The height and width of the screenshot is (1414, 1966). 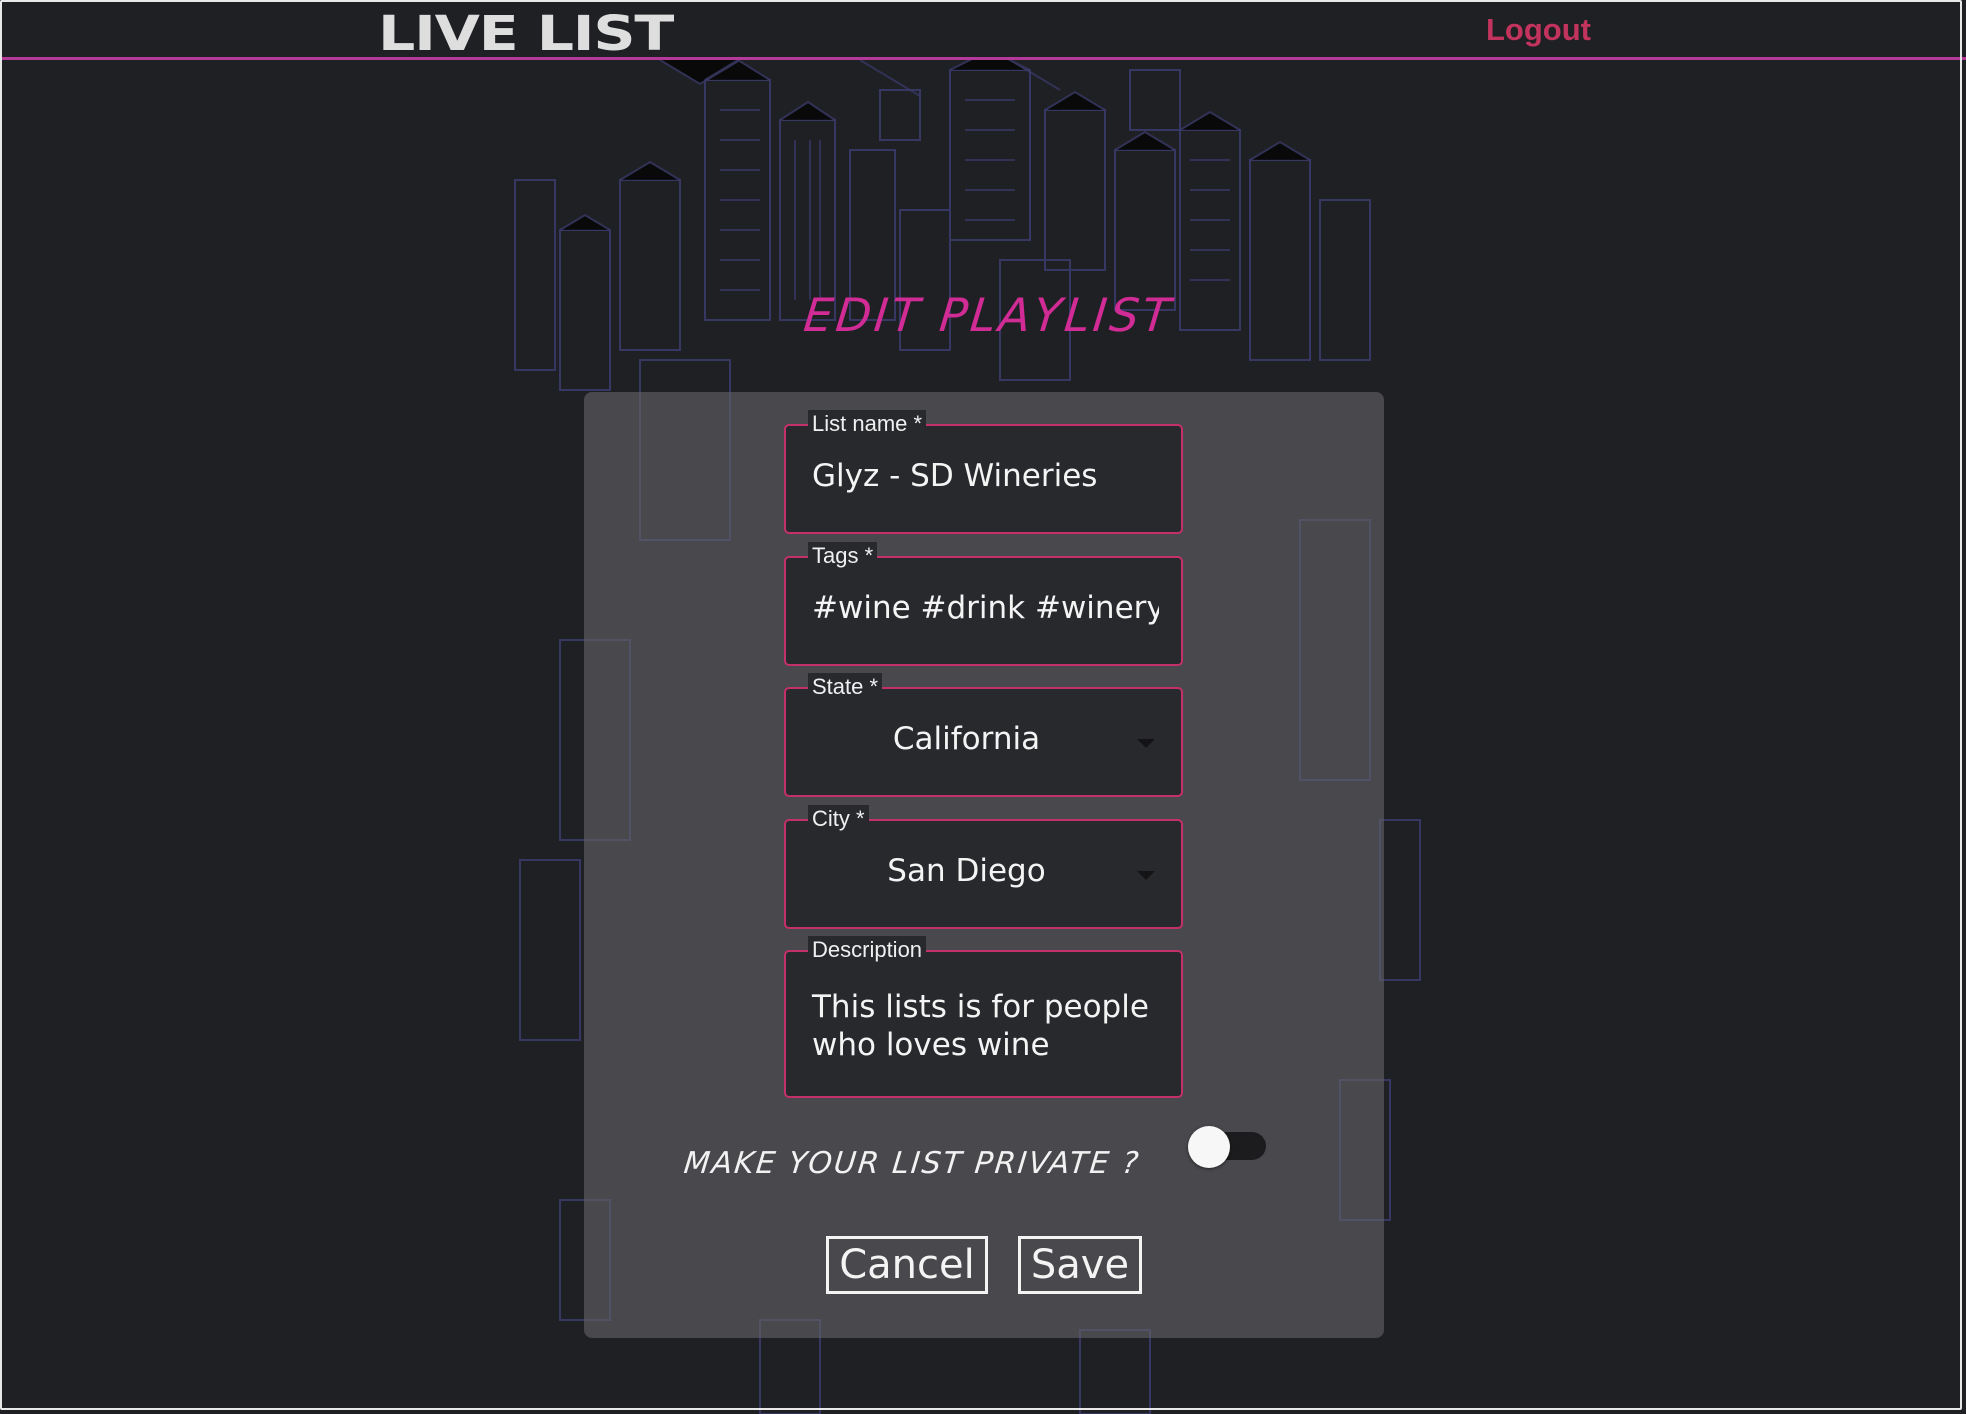 I want to click on state-select: State * California, so click(x=983, y=735).